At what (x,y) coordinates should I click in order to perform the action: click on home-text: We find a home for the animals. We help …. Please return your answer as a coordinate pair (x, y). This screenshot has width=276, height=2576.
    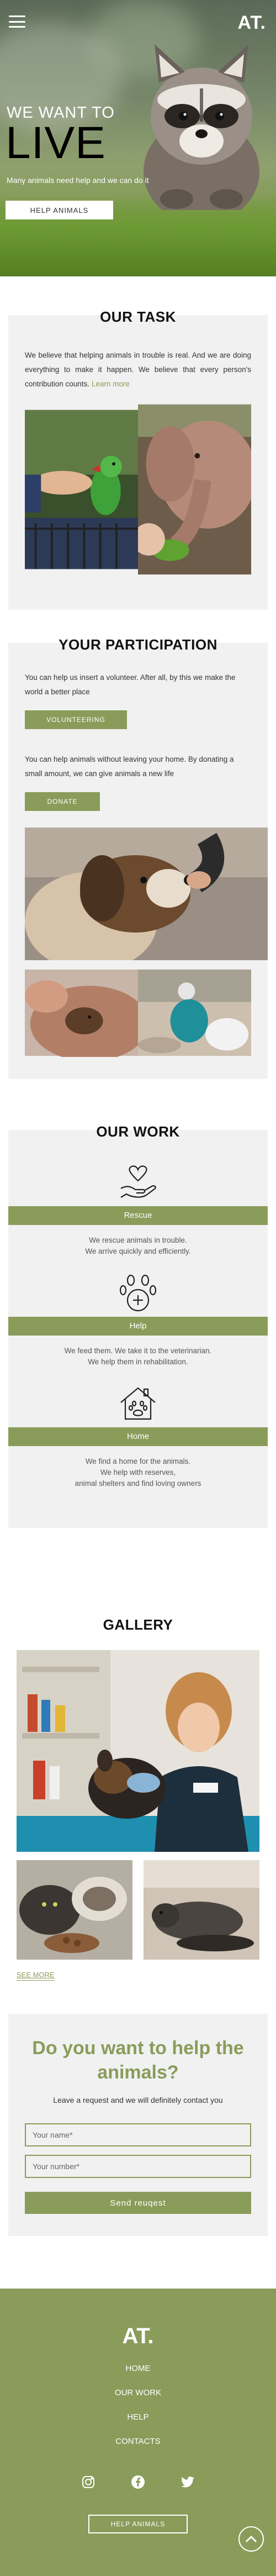
    Looking at the image, I should click on (138, 1476).